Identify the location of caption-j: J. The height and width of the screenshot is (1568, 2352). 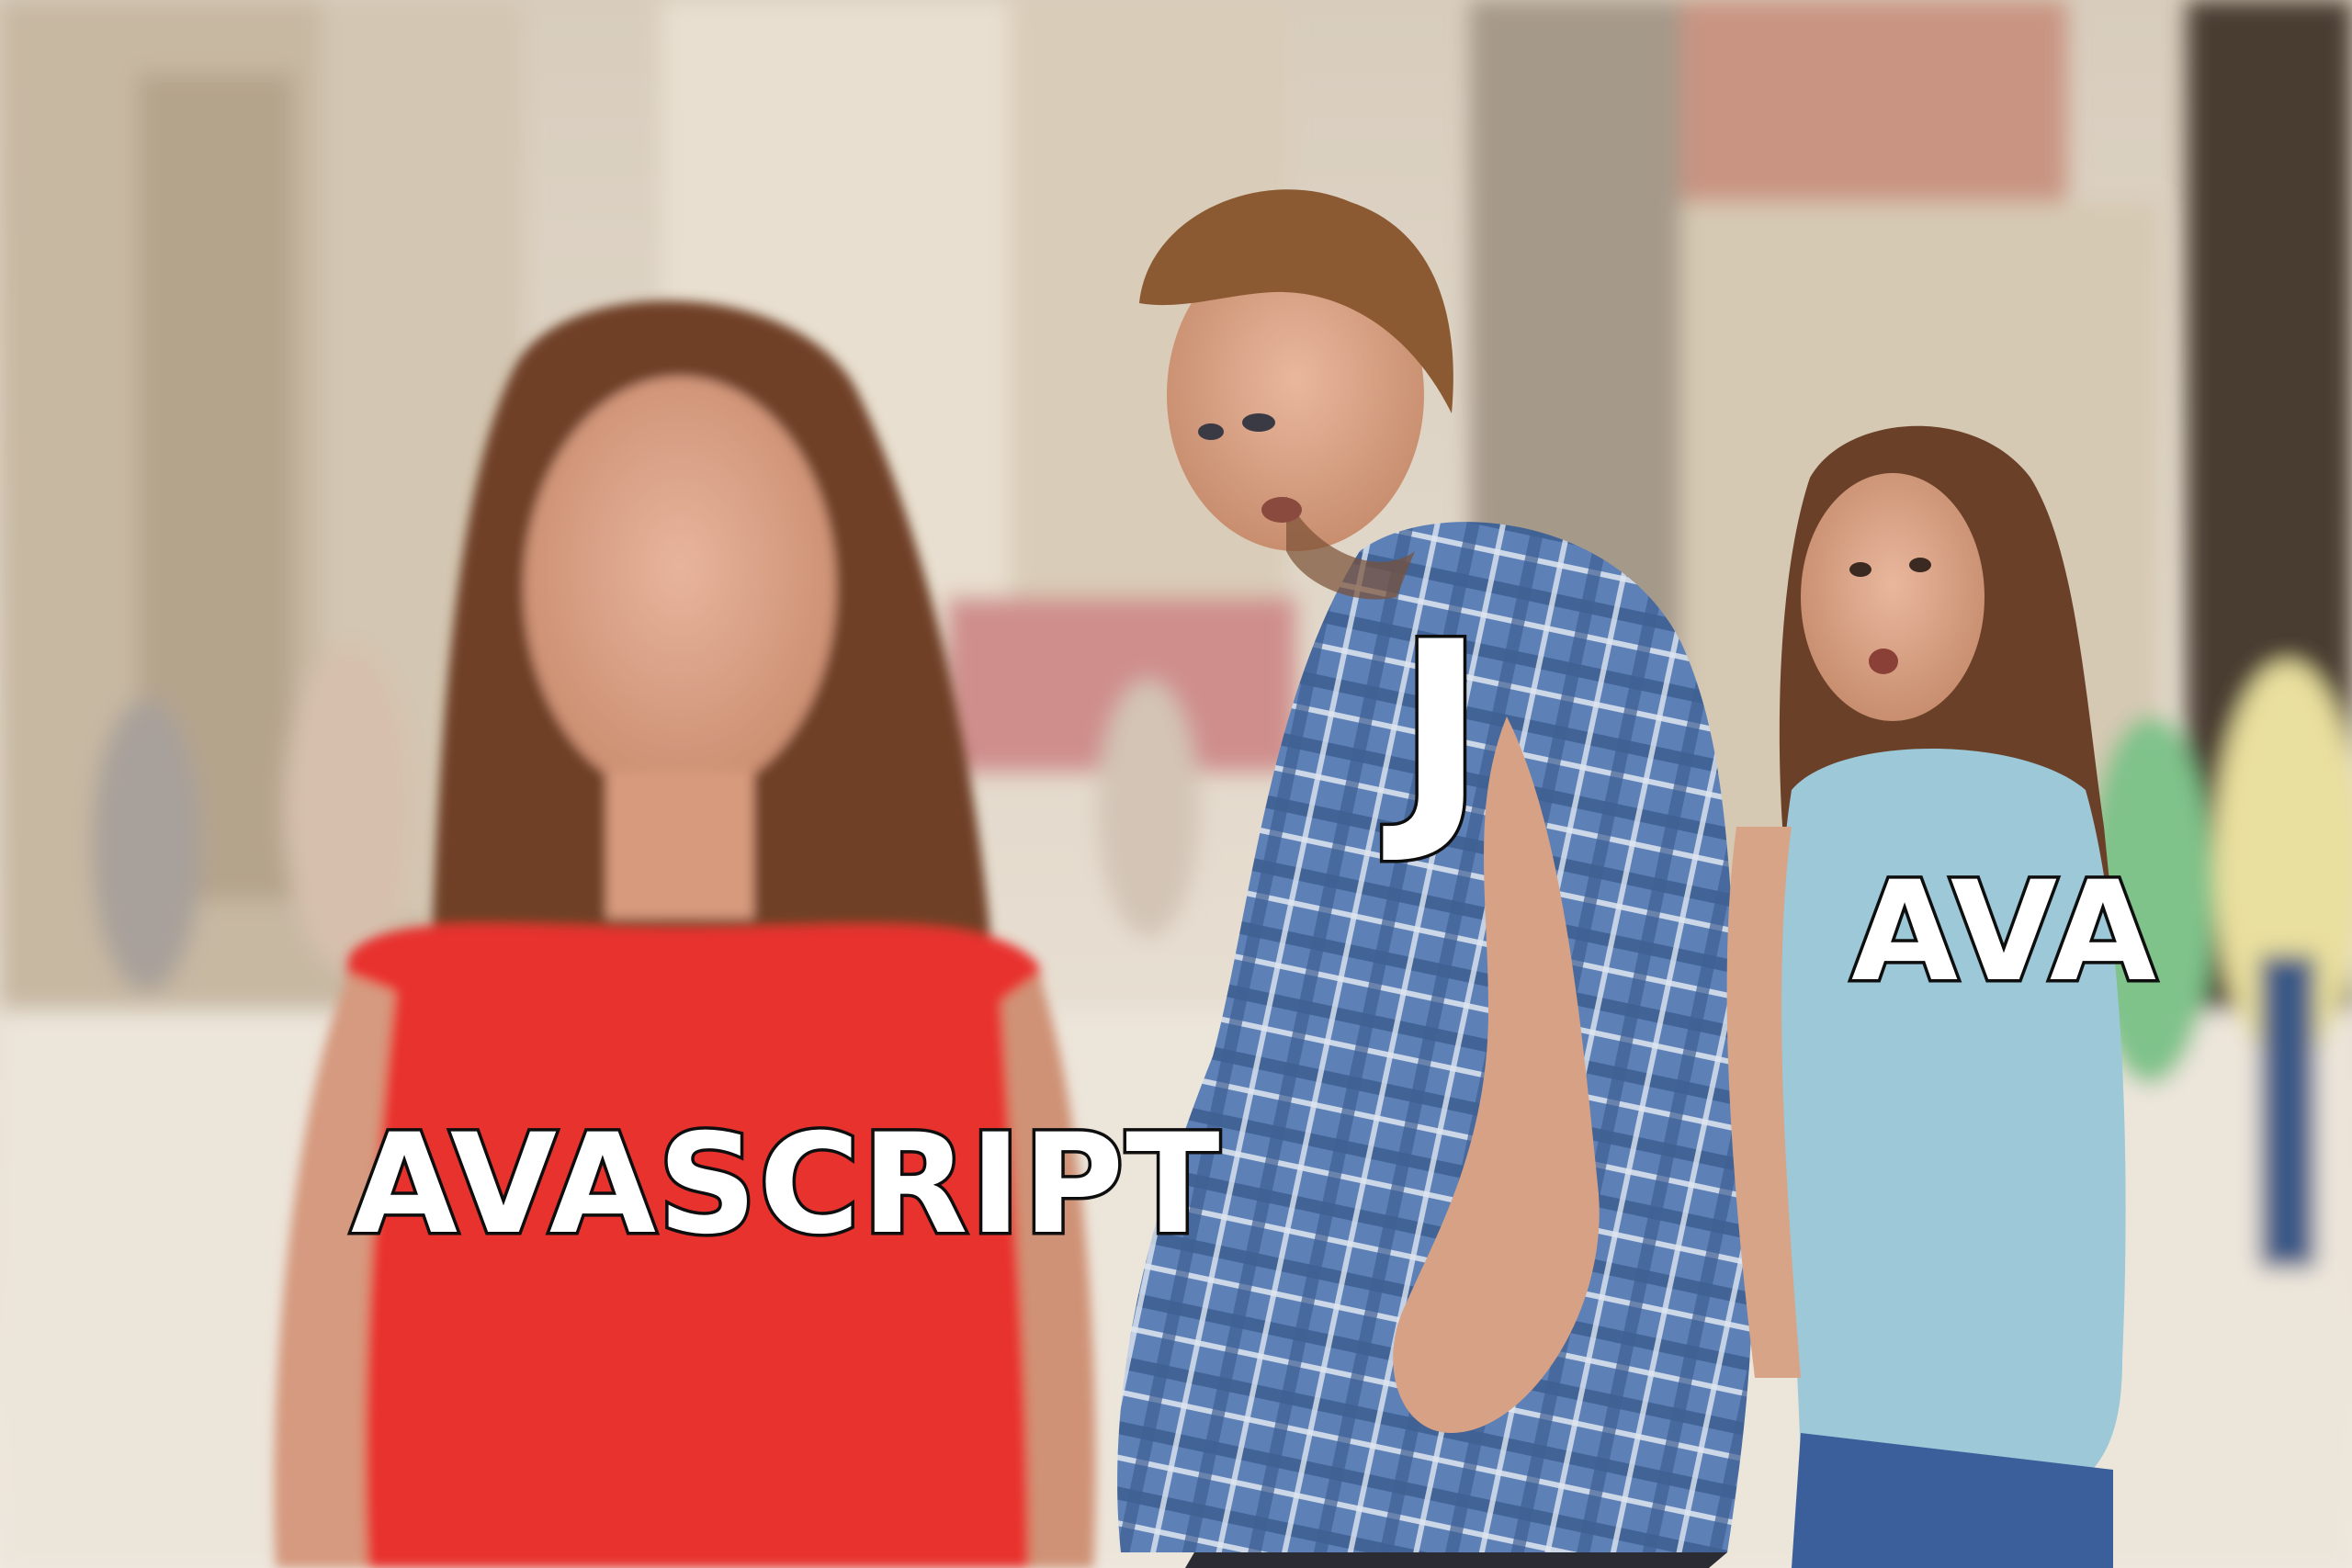
(1442, 730).